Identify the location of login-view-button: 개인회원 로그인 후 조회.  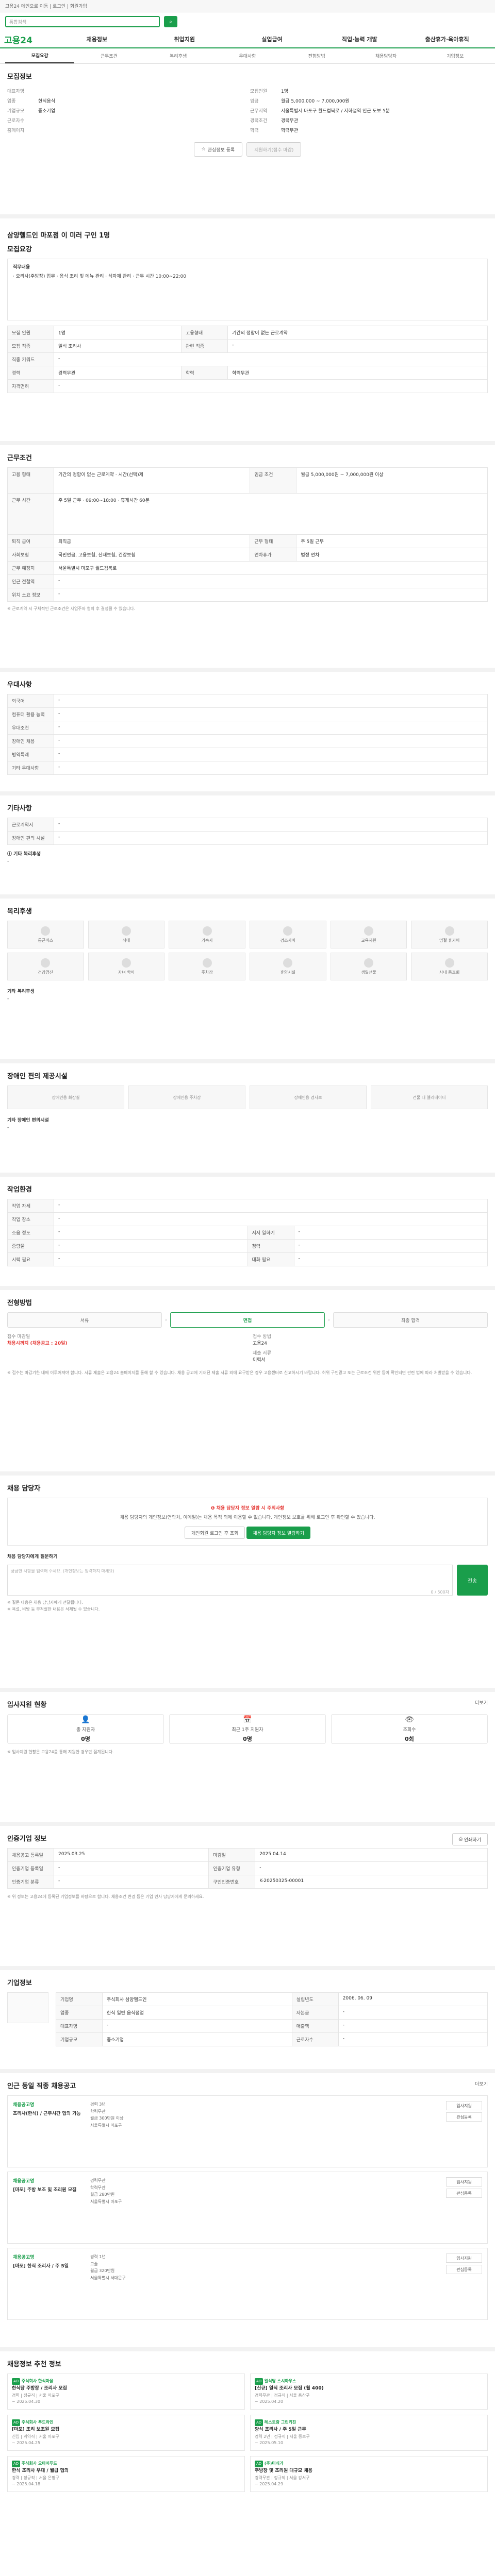
(215, 1533).